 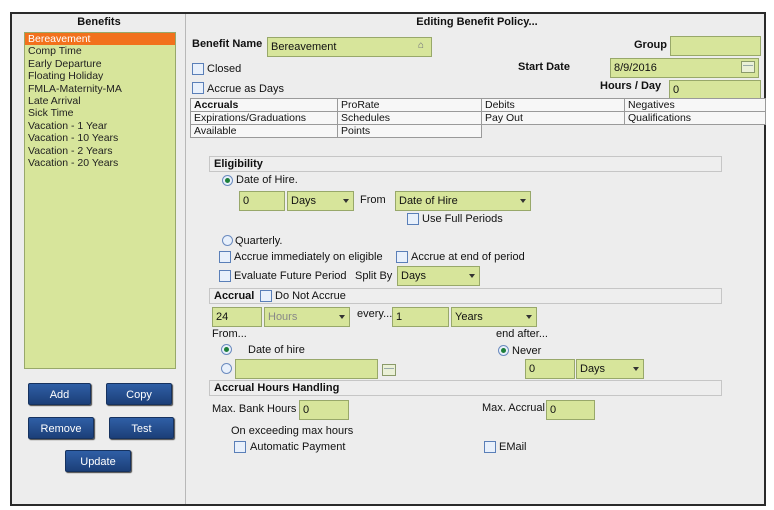 What do you see at coordinates (234, 296) in the screenshot?
I see `accrual-title: Accrual` at bounding box center [234, 296].